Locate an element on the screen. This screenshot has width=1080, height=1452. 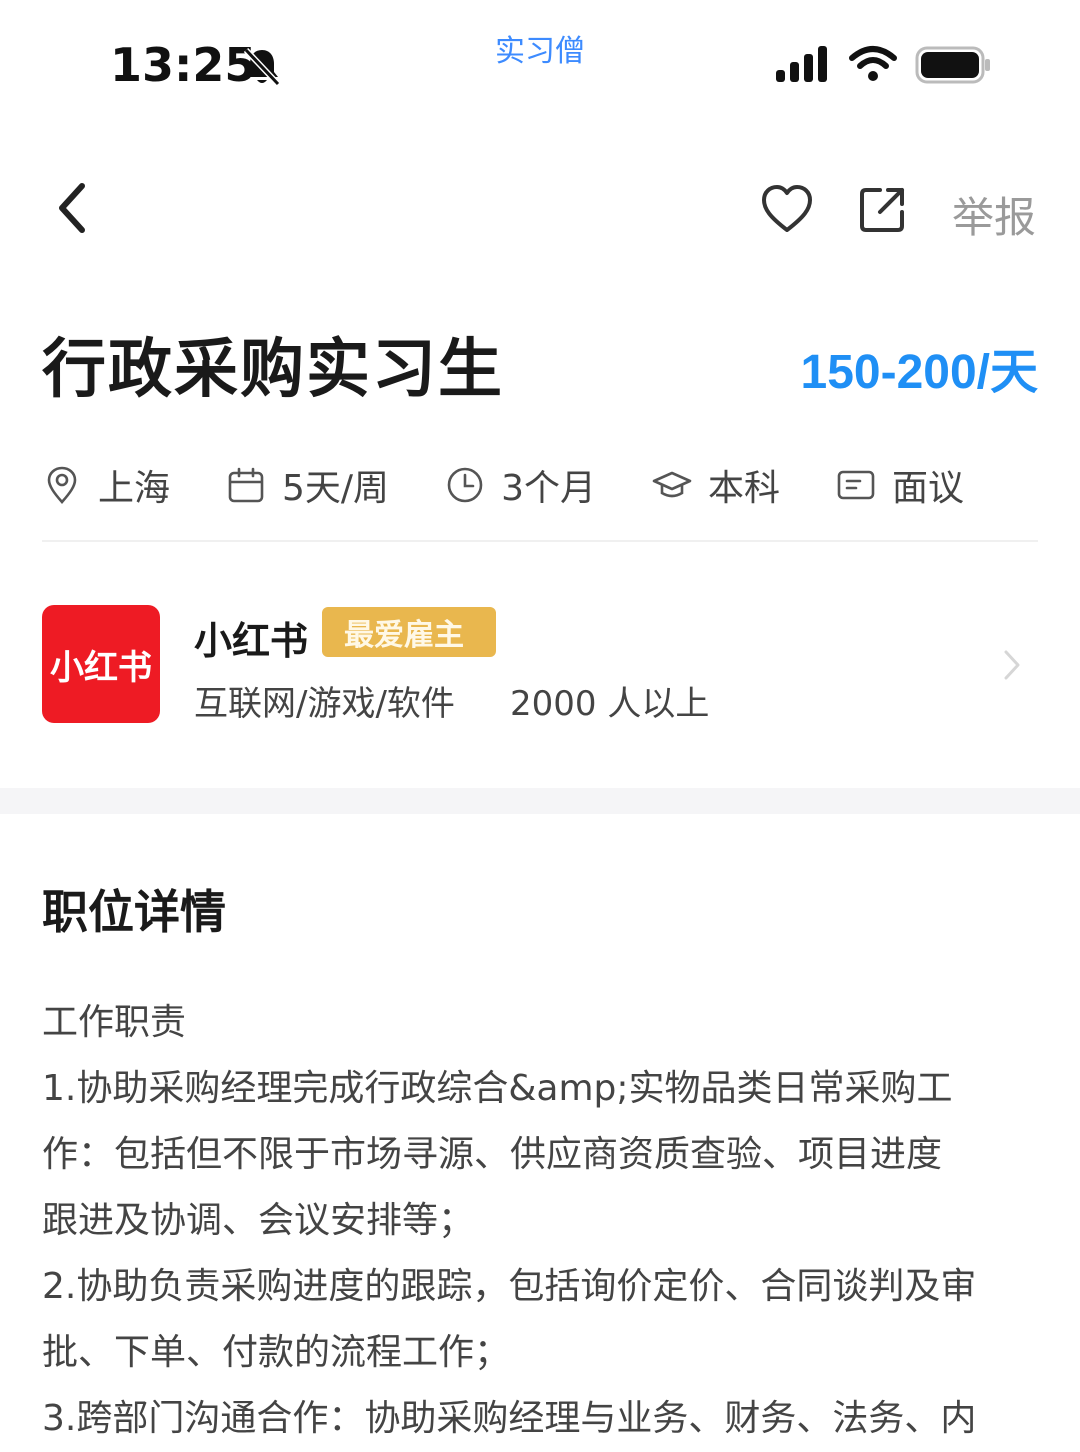
clock-icon is located at coordinates (465, 485).